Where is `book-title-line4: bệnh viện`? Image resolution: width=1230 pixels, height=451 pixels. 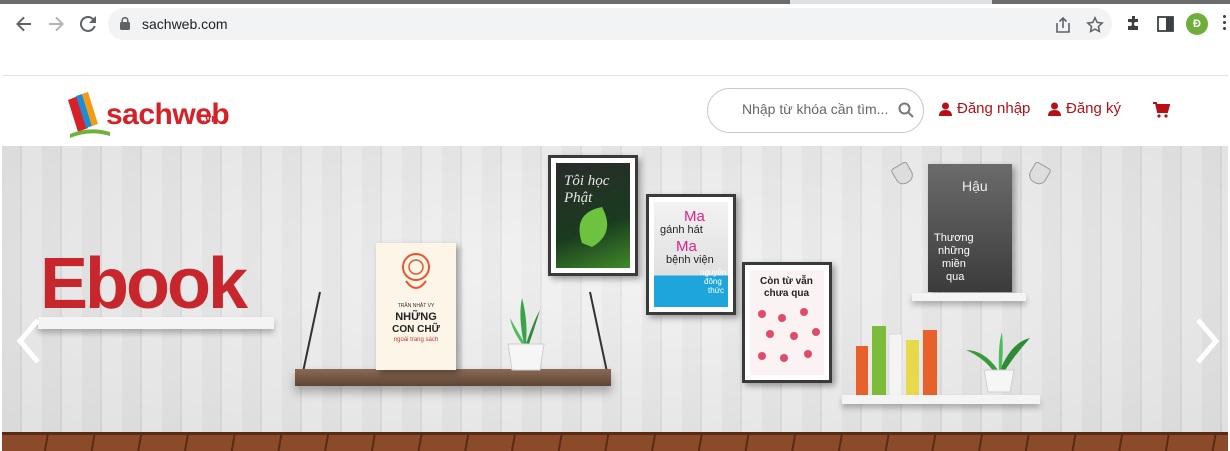
book-title-line4: bệnh viện is located at coordinates (690, 260).